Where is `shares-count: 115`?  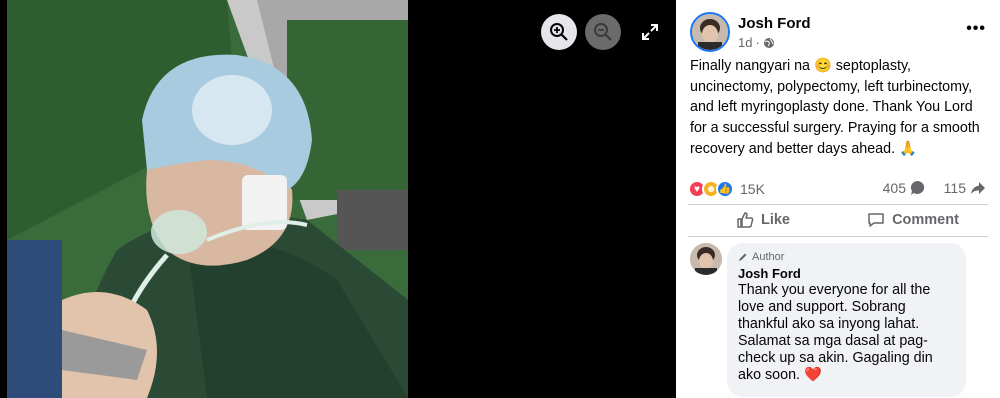
shares-count: 115 is located at coordinates (965, 188).